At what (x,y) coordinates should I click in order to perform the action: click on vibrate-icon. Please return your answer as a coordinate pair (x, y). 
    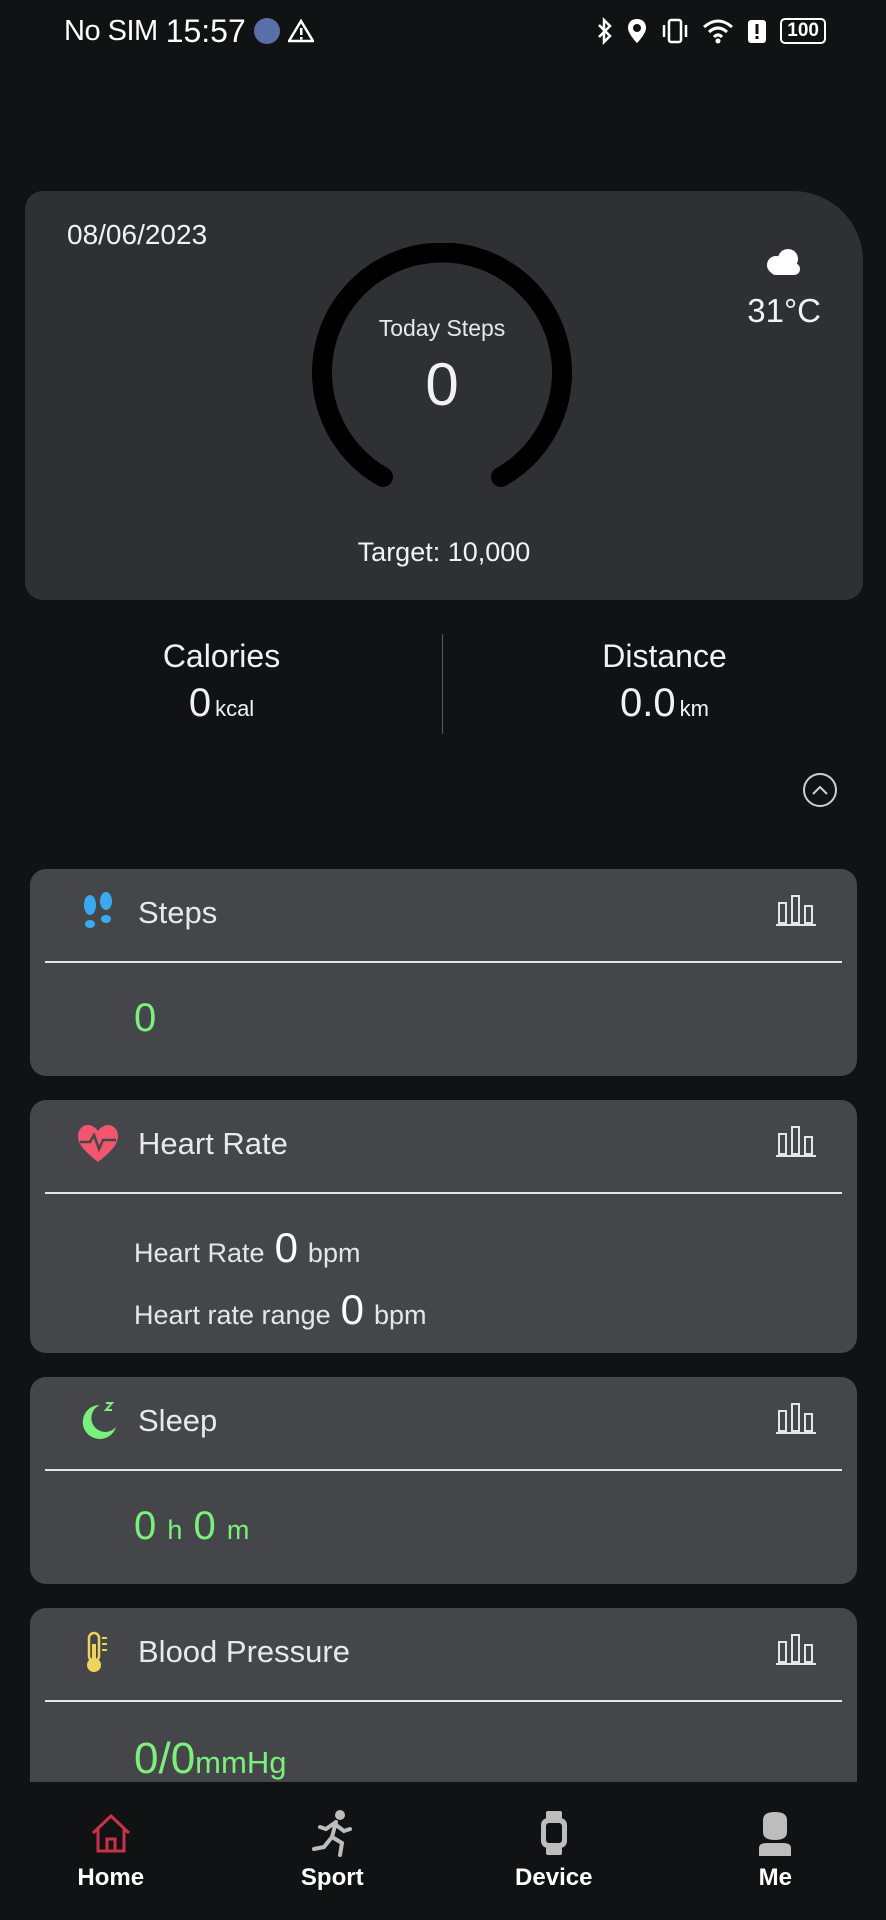
    Looking at the image, I should click on (675, 31).